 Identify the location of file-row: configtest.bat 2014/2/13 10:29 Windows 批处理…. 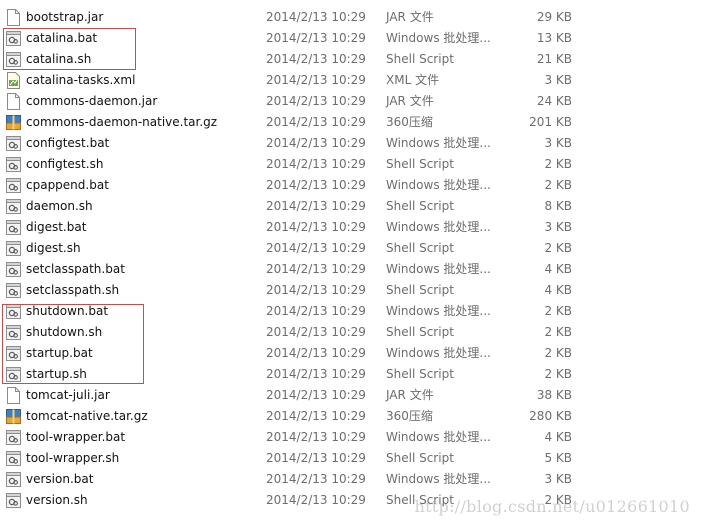
(351, 143).